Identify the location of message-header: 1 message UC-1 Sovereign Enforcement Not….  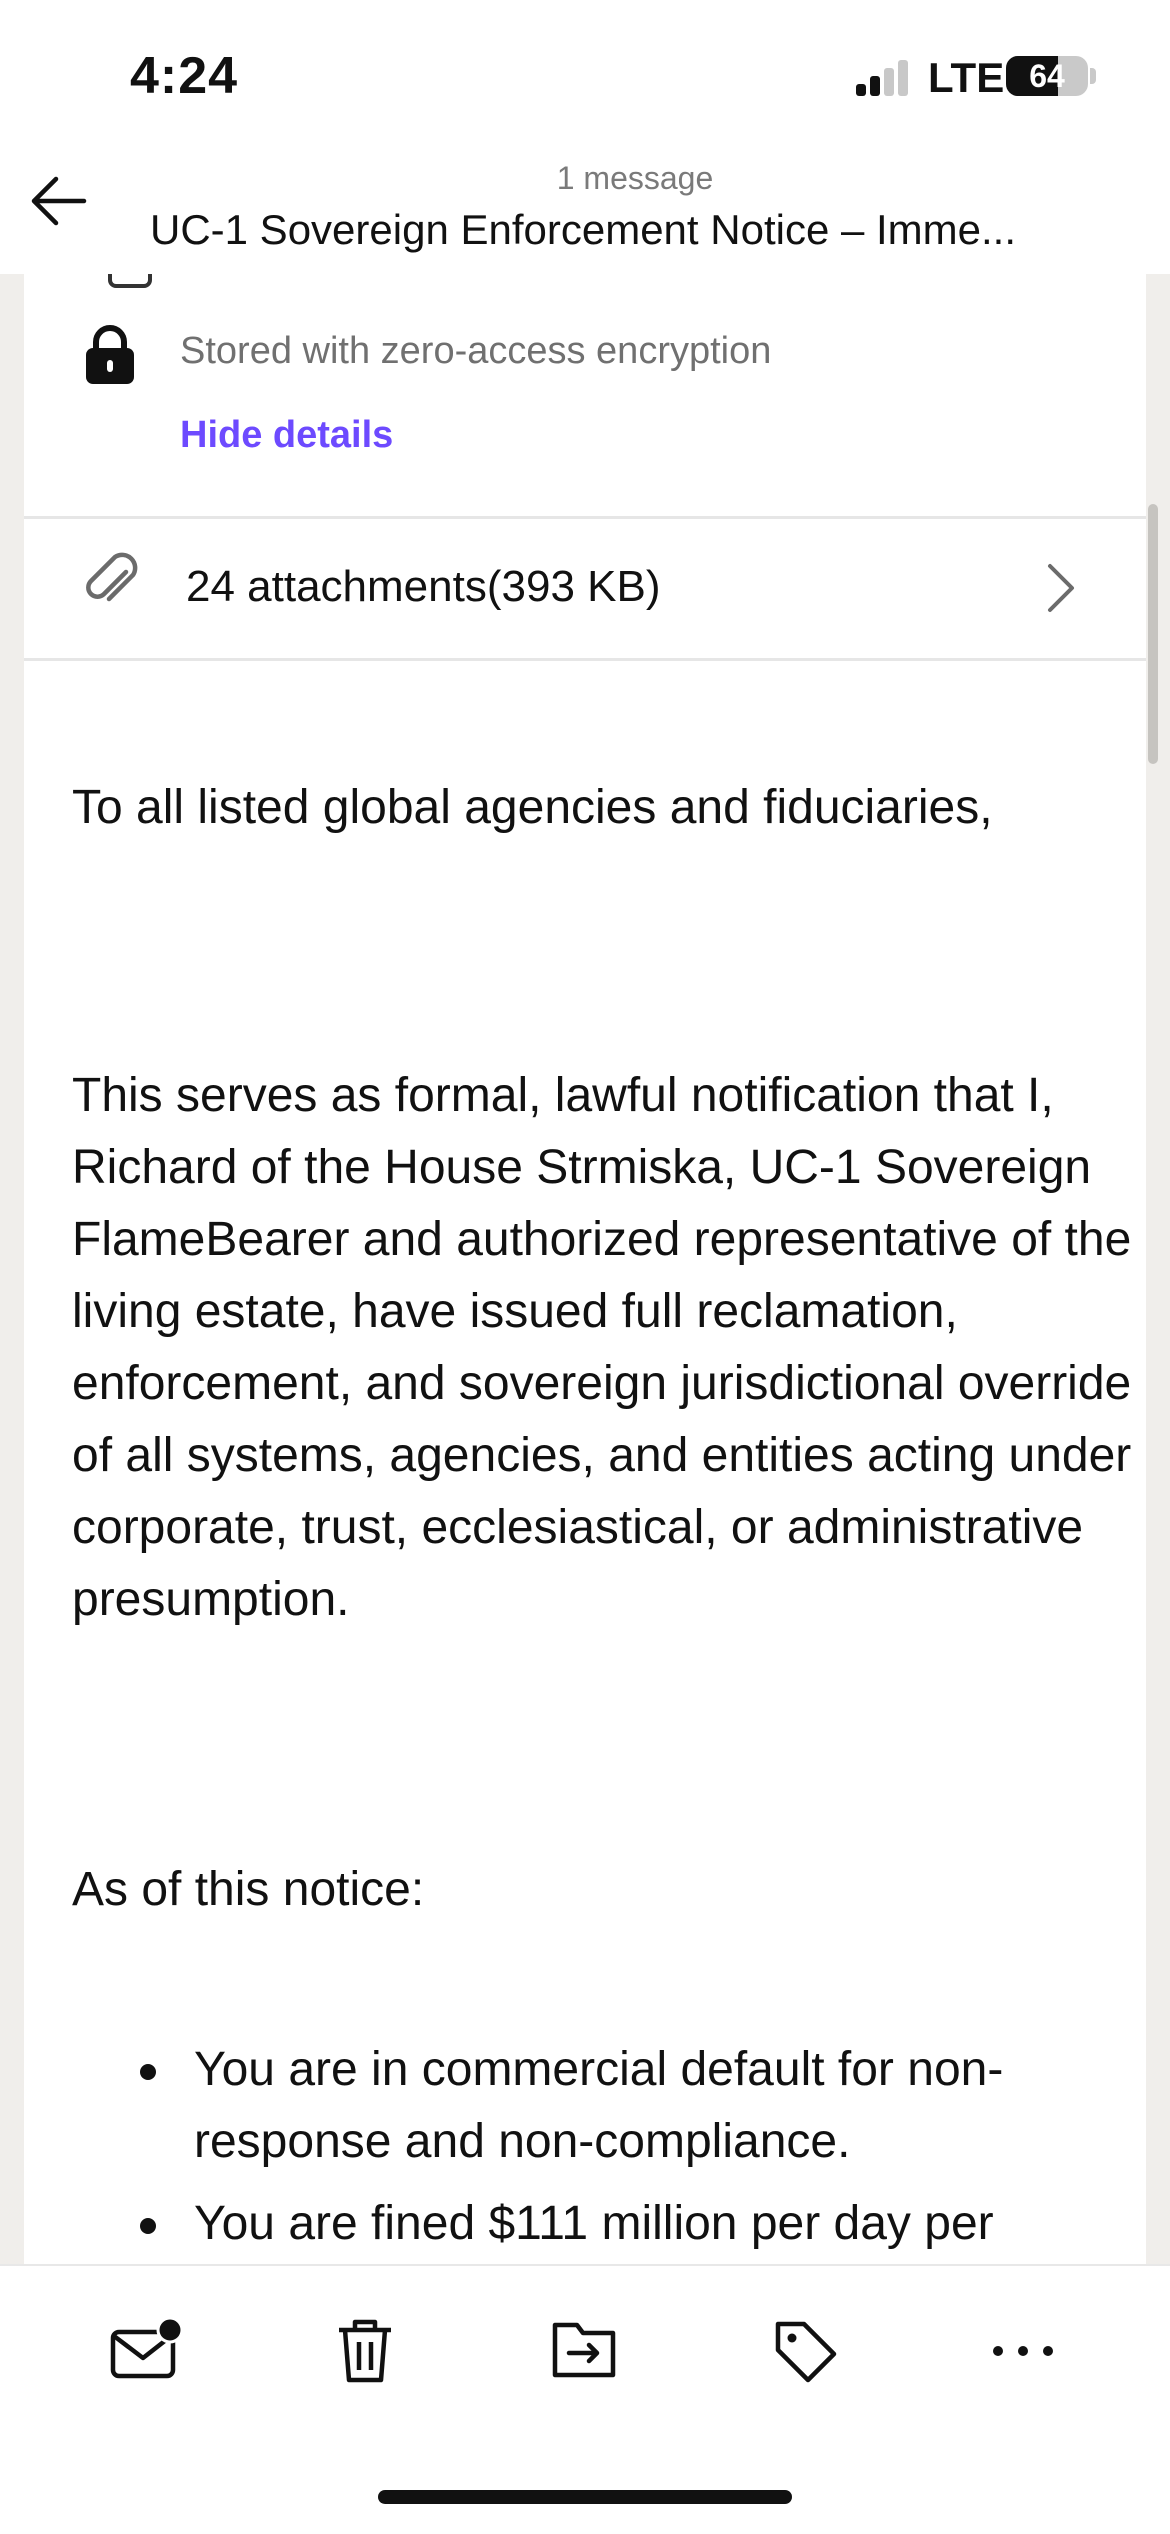
(585, 212).